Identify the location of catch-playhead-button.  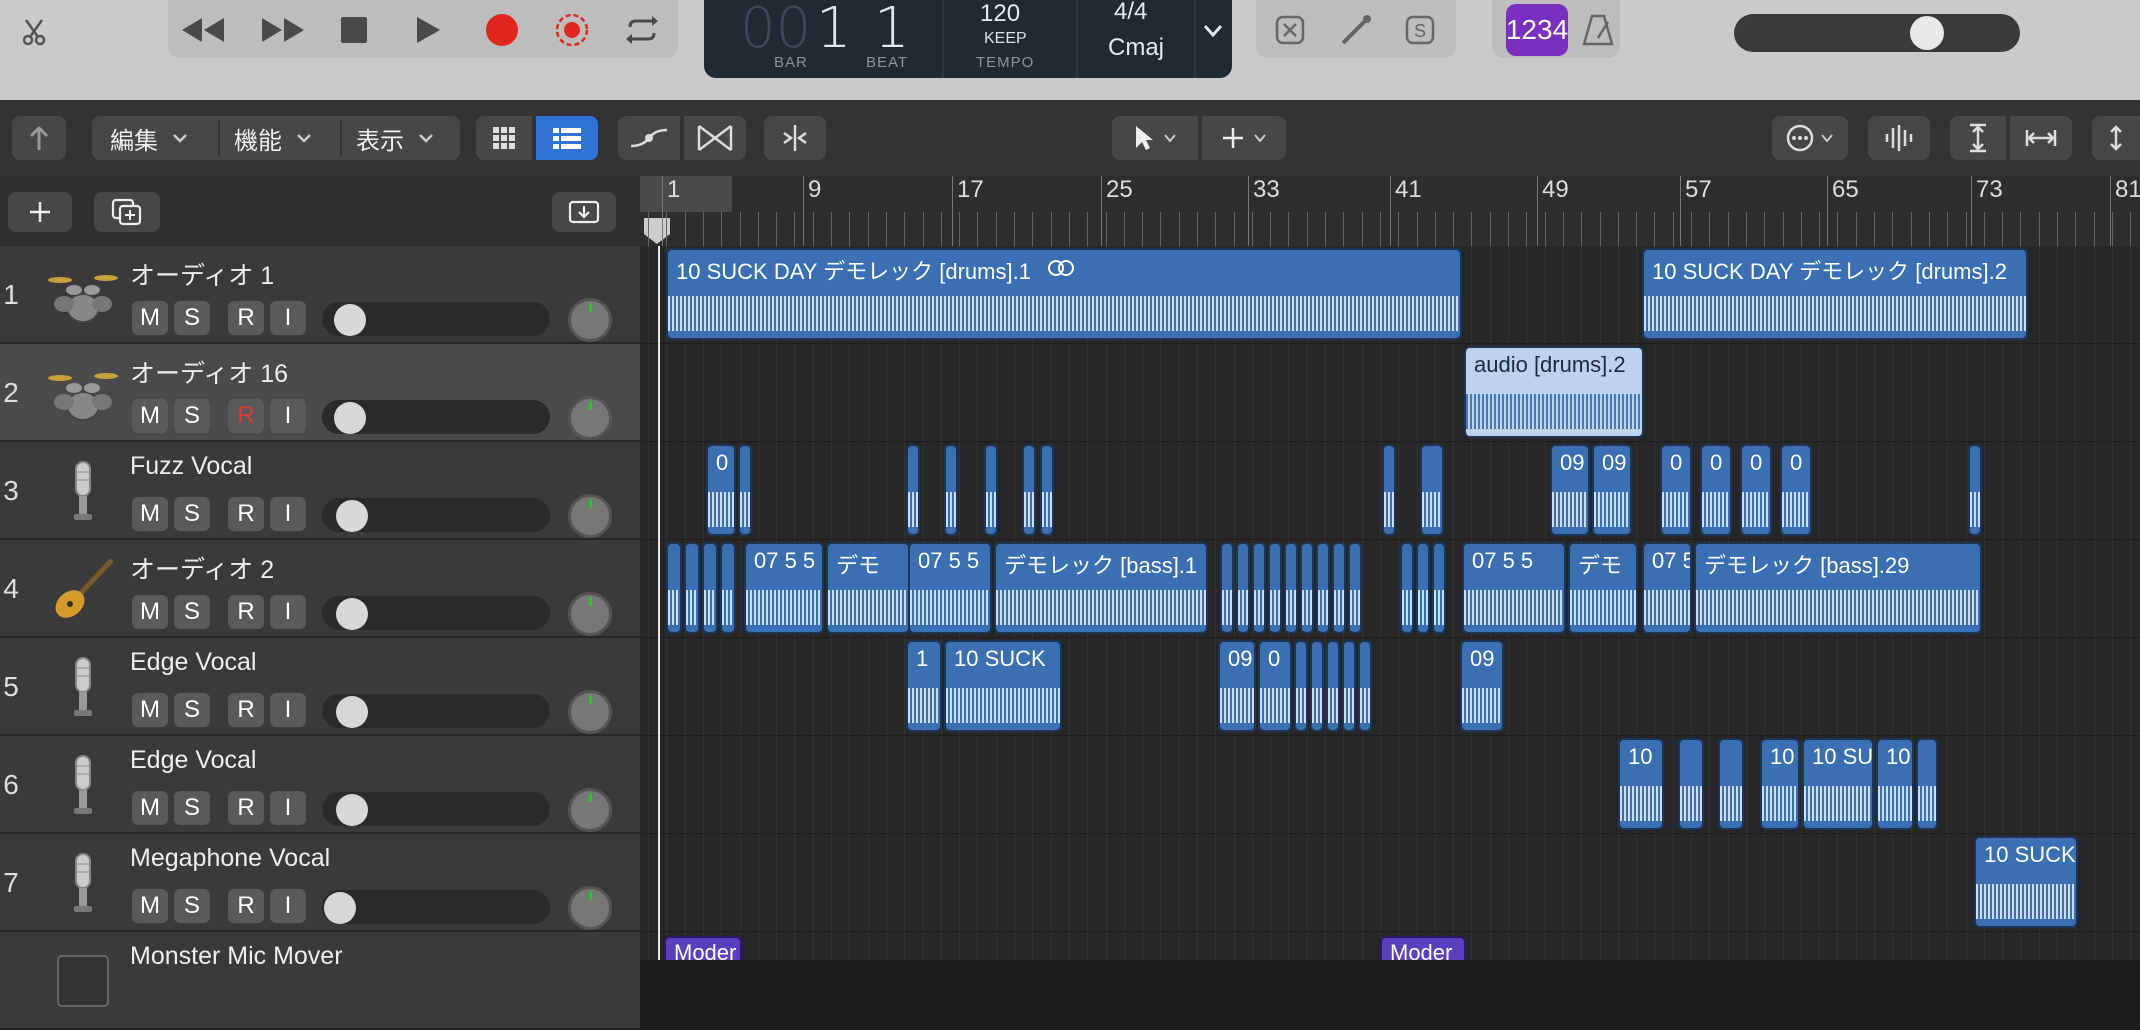
(584, 212).